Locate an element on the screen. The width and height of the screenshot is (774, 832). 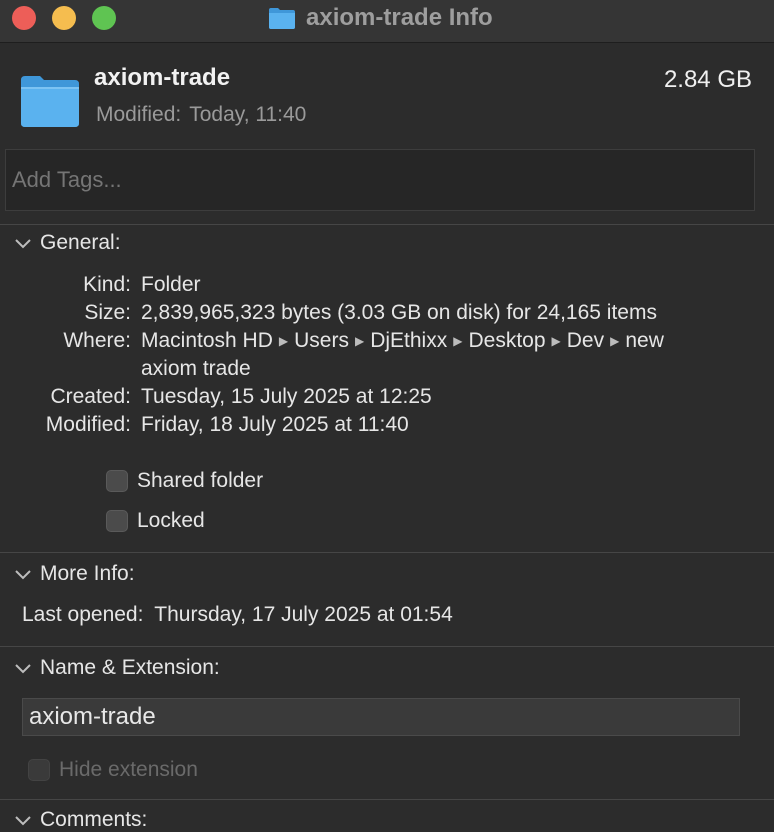
header-modified: Modified: Today, 11:40 is located at coordinates (201, 115).